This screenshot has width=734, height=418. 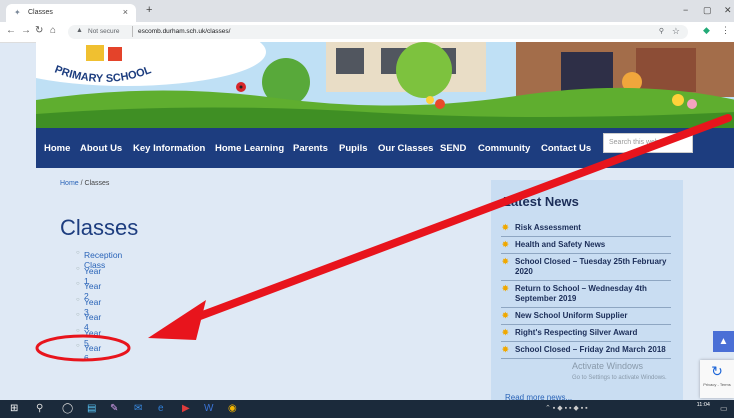 What do you see at coordinates (703, 405) in the screenshot?
I see `taskbar-clock: 11:04` at bounding box center [703, 405].